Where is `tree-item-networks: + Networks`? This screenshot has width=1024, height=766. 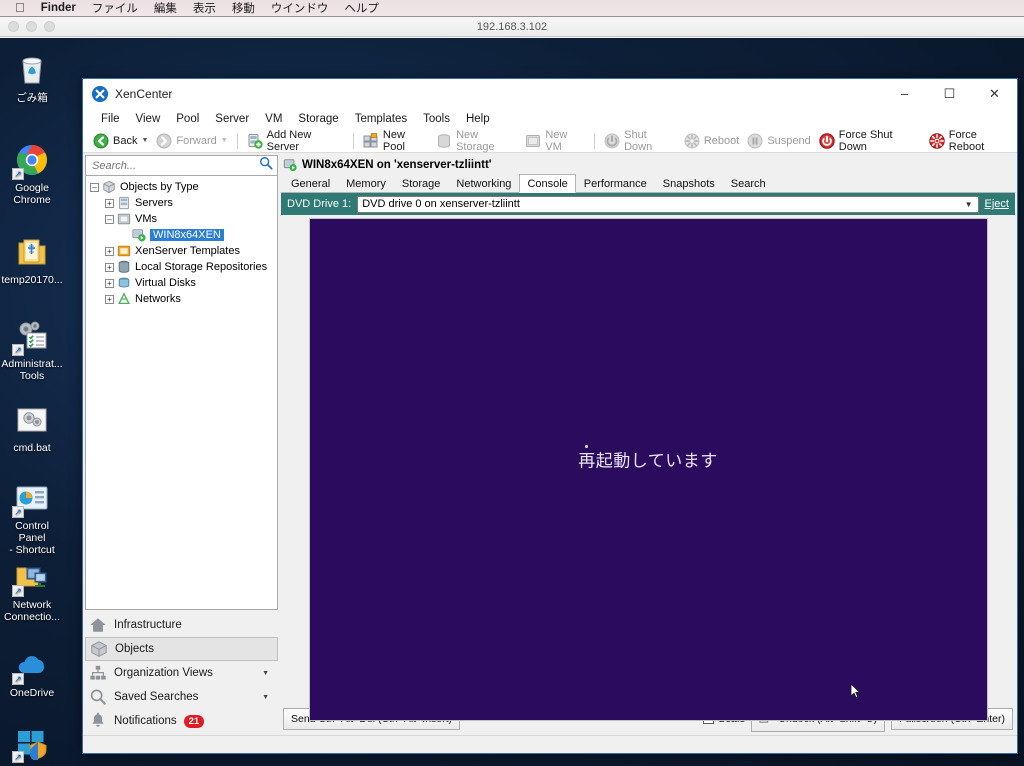 tree-item-networks: + Networks is located at coordinates (181, 299).